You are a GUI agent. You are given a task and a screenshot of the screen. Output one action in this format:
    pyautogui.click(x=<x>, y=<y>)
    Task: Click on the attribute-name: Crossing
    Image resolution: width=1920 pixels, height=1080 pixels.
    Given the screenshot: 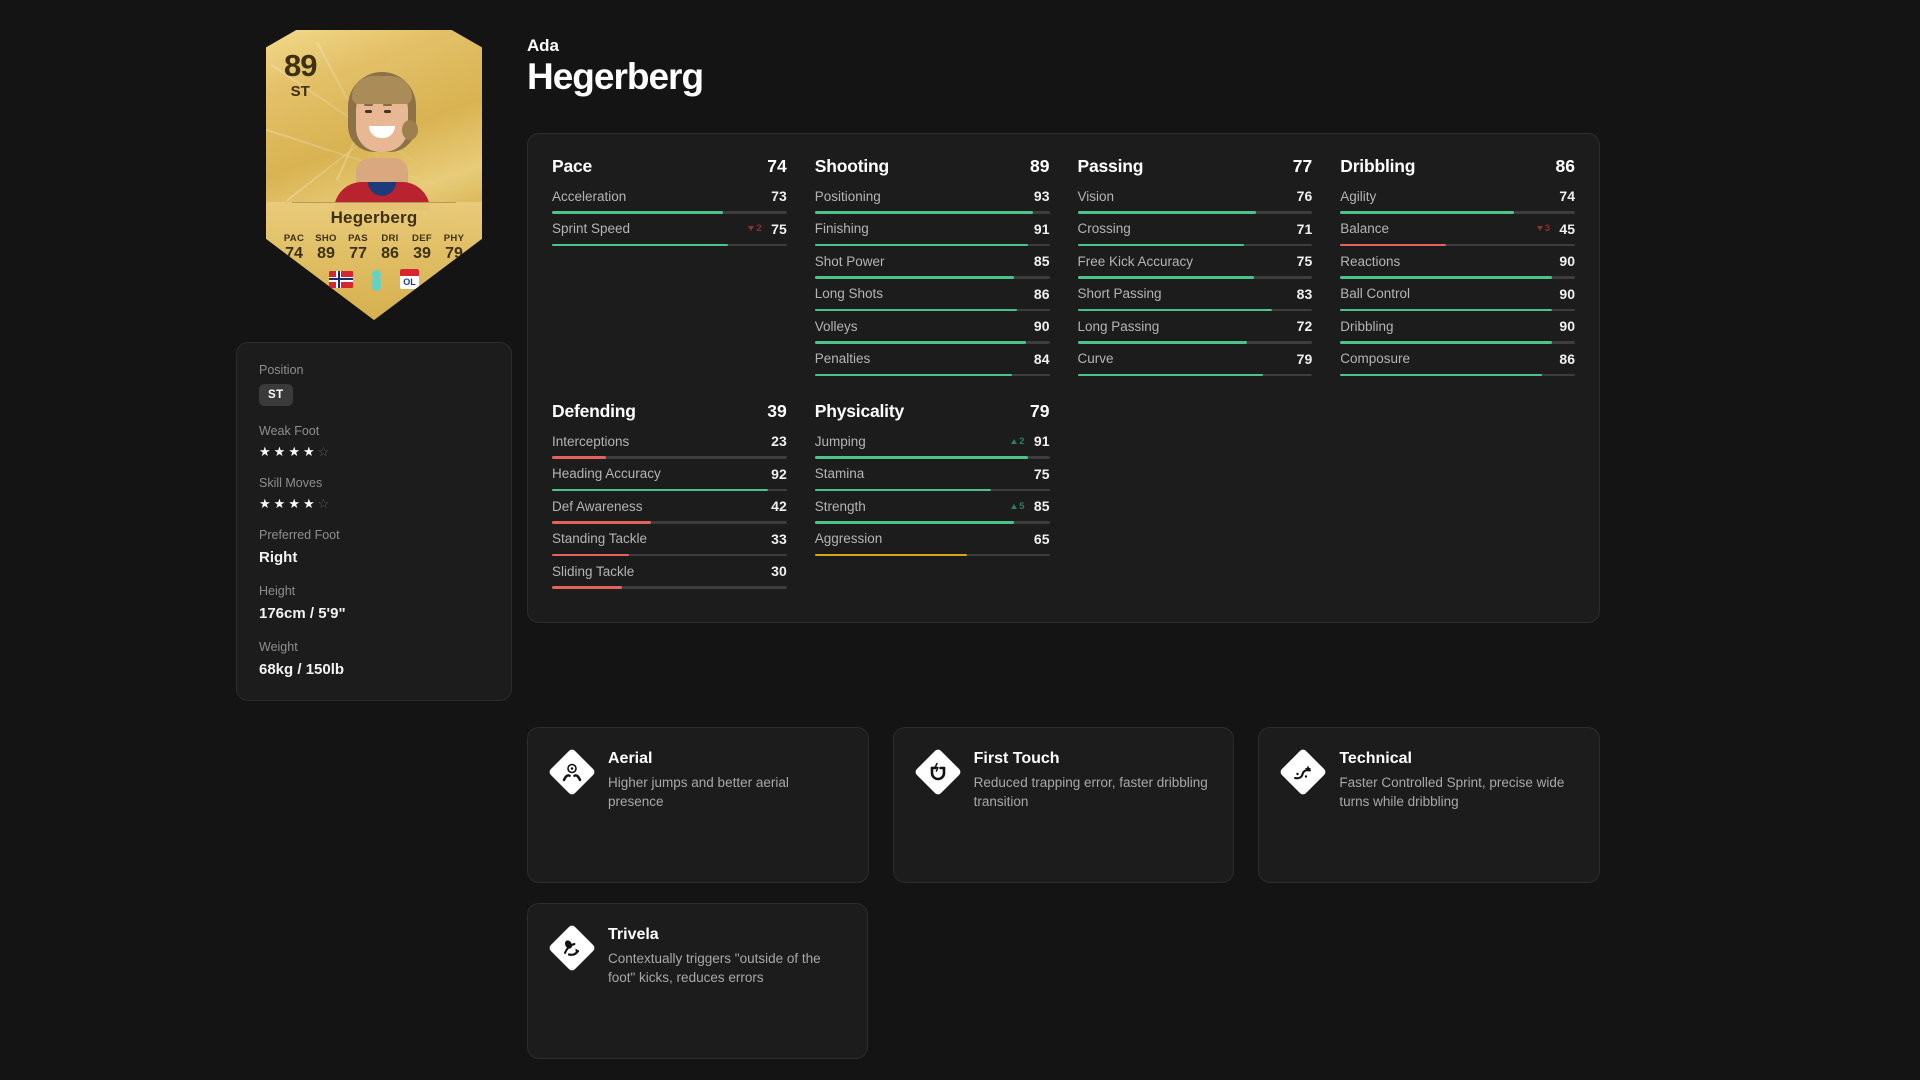 What is the action you would take?
    pyautogui.click(x=1104, y=228)
    